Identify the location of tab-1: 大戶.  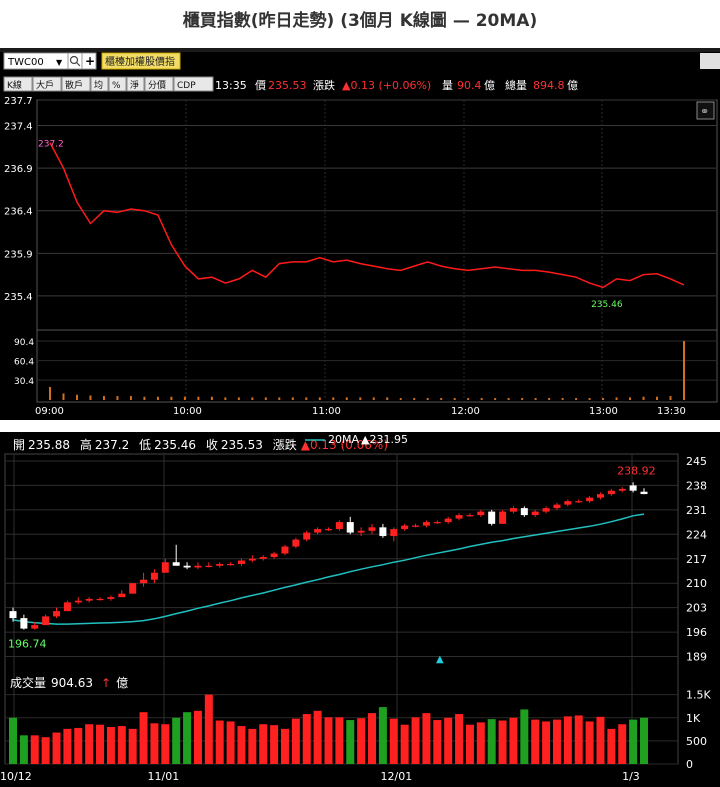
(47, 84).